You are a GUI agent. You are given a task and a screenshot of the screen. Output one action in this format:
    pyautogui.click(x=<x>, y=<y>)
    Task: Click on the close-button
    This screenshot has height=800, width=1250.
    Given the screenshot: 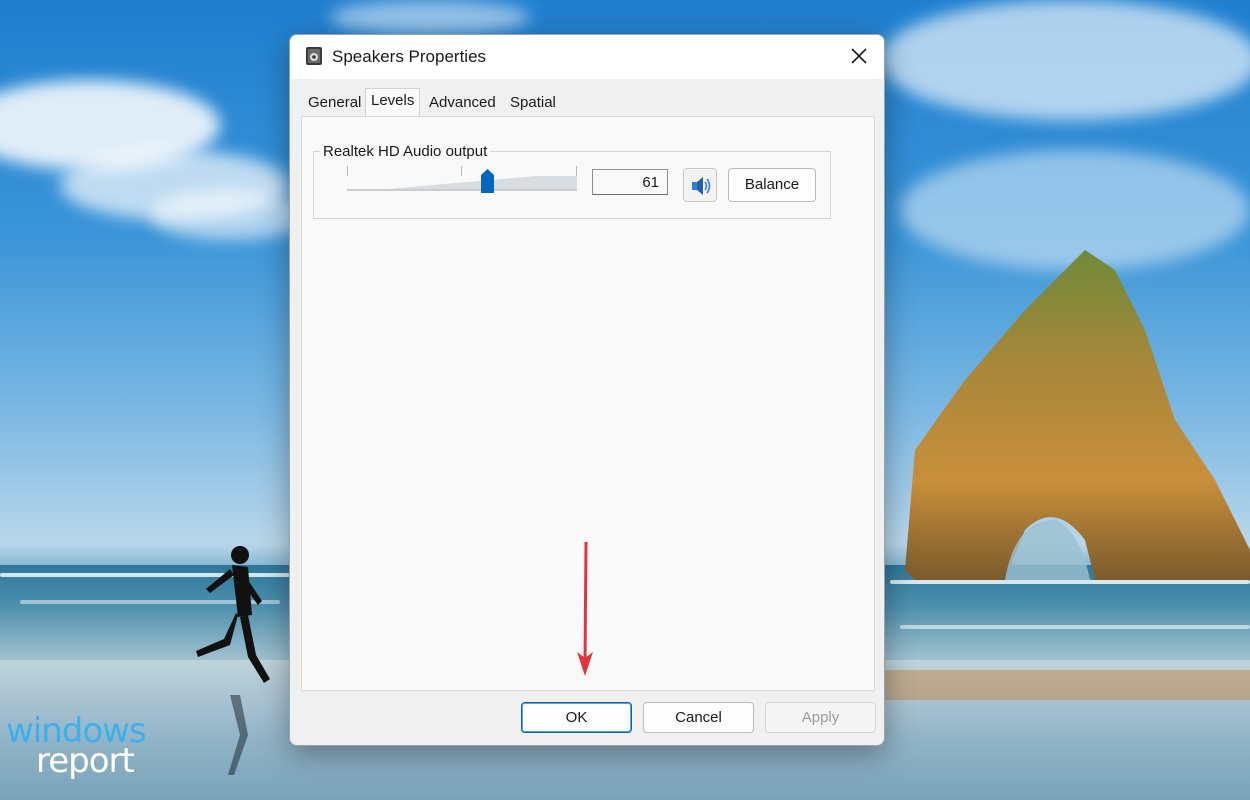 What is the action you would take?
    pyautogui.click(x=859, y=57)
    